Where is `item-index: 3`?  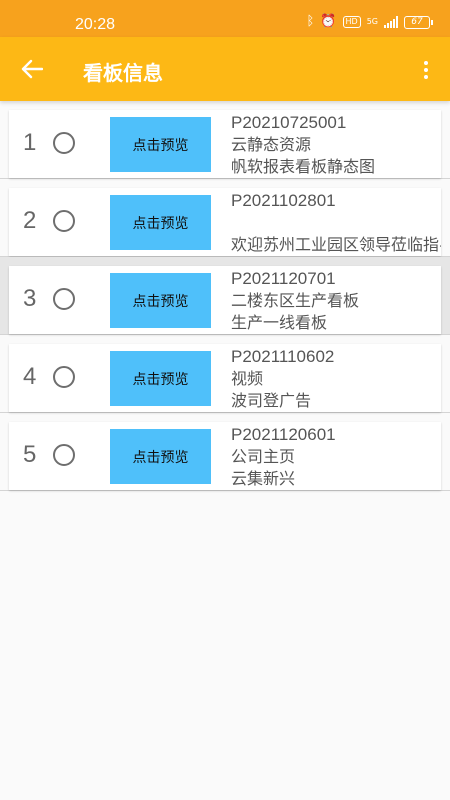 item-index: 3 is located at coordinates (30, 298).